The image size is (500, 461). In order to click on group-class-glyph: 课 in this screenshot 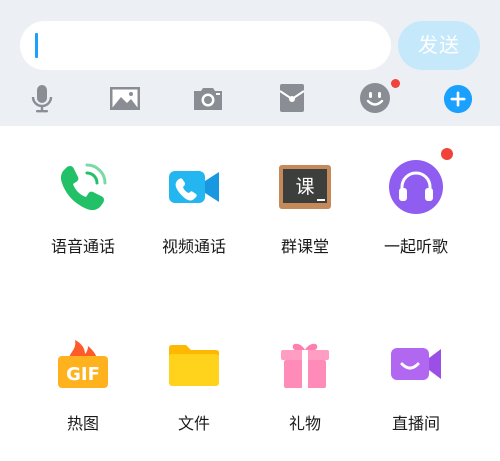, I will do `click(304, 187)`.